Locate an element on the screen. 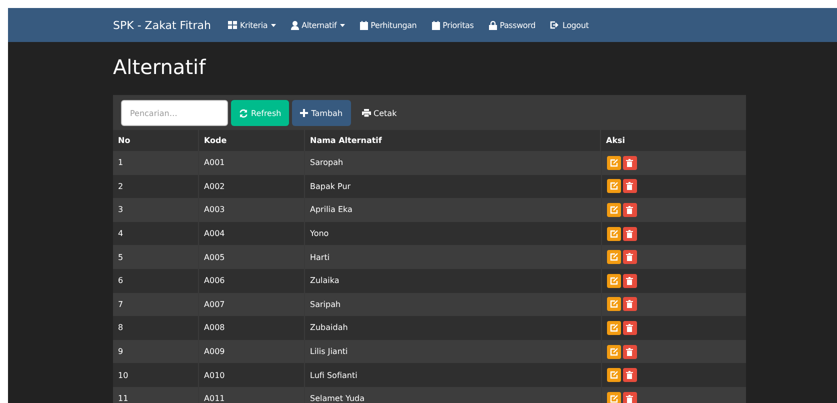 The width and height of the screenshot is (837, 403). nav-link: Prioritas is located at coordinates (453, 25).